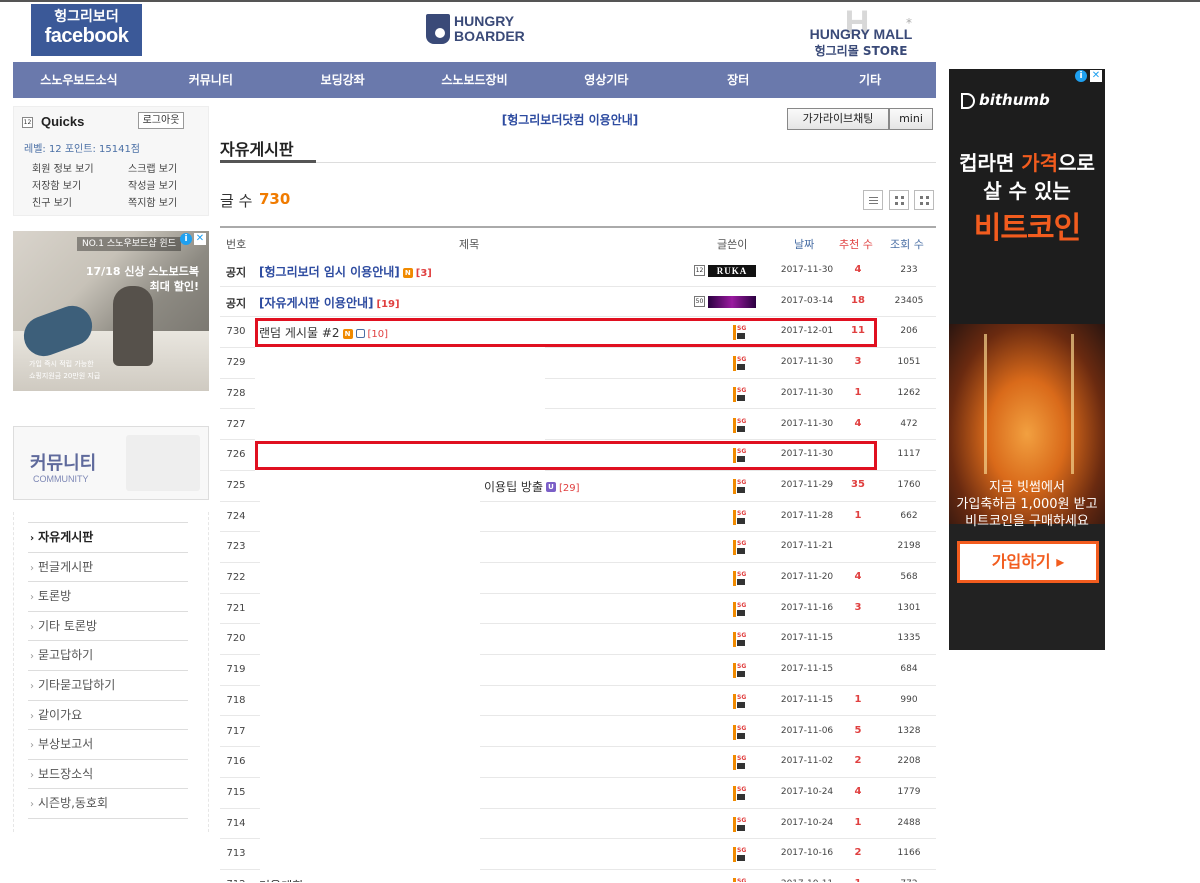 This screenshot has height=883, width=1200. Describe the element at coordinates (424, 273) in the screenshot. I see `comment-count: [3]` at that location.